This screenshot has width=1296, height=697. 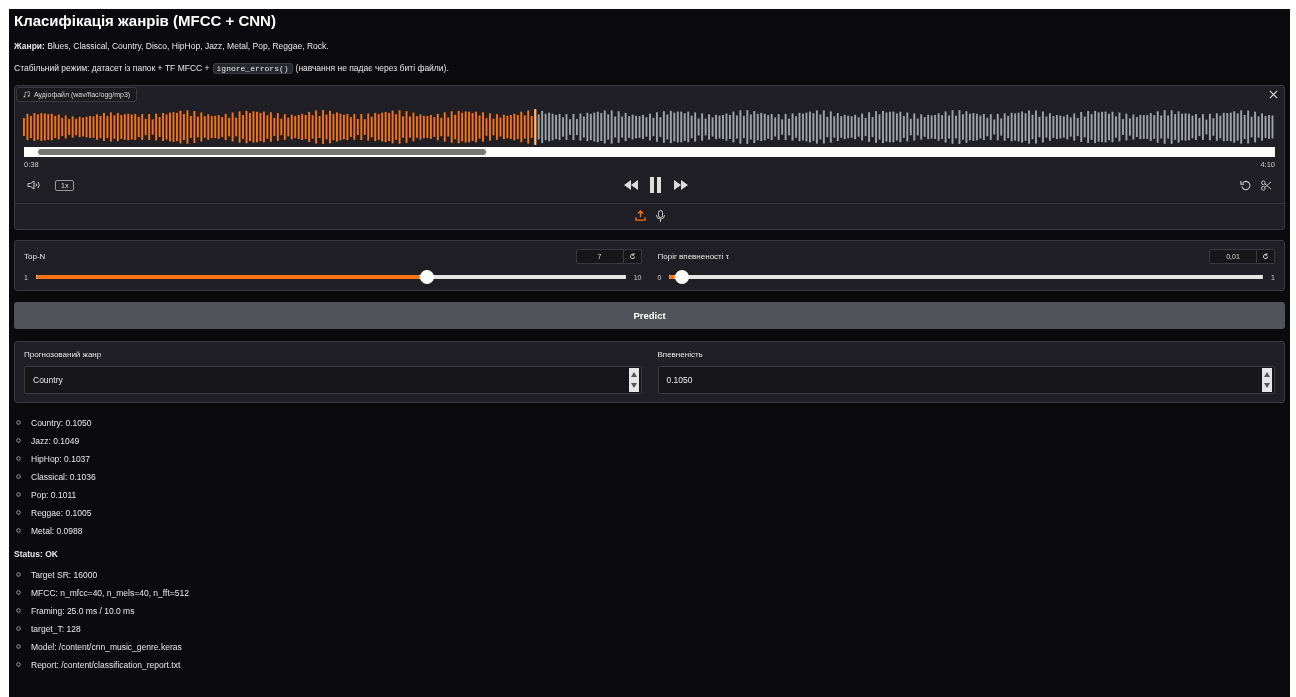 I want to click on slider-label: Поріг впевненості τ, so click(x=693, y=256).